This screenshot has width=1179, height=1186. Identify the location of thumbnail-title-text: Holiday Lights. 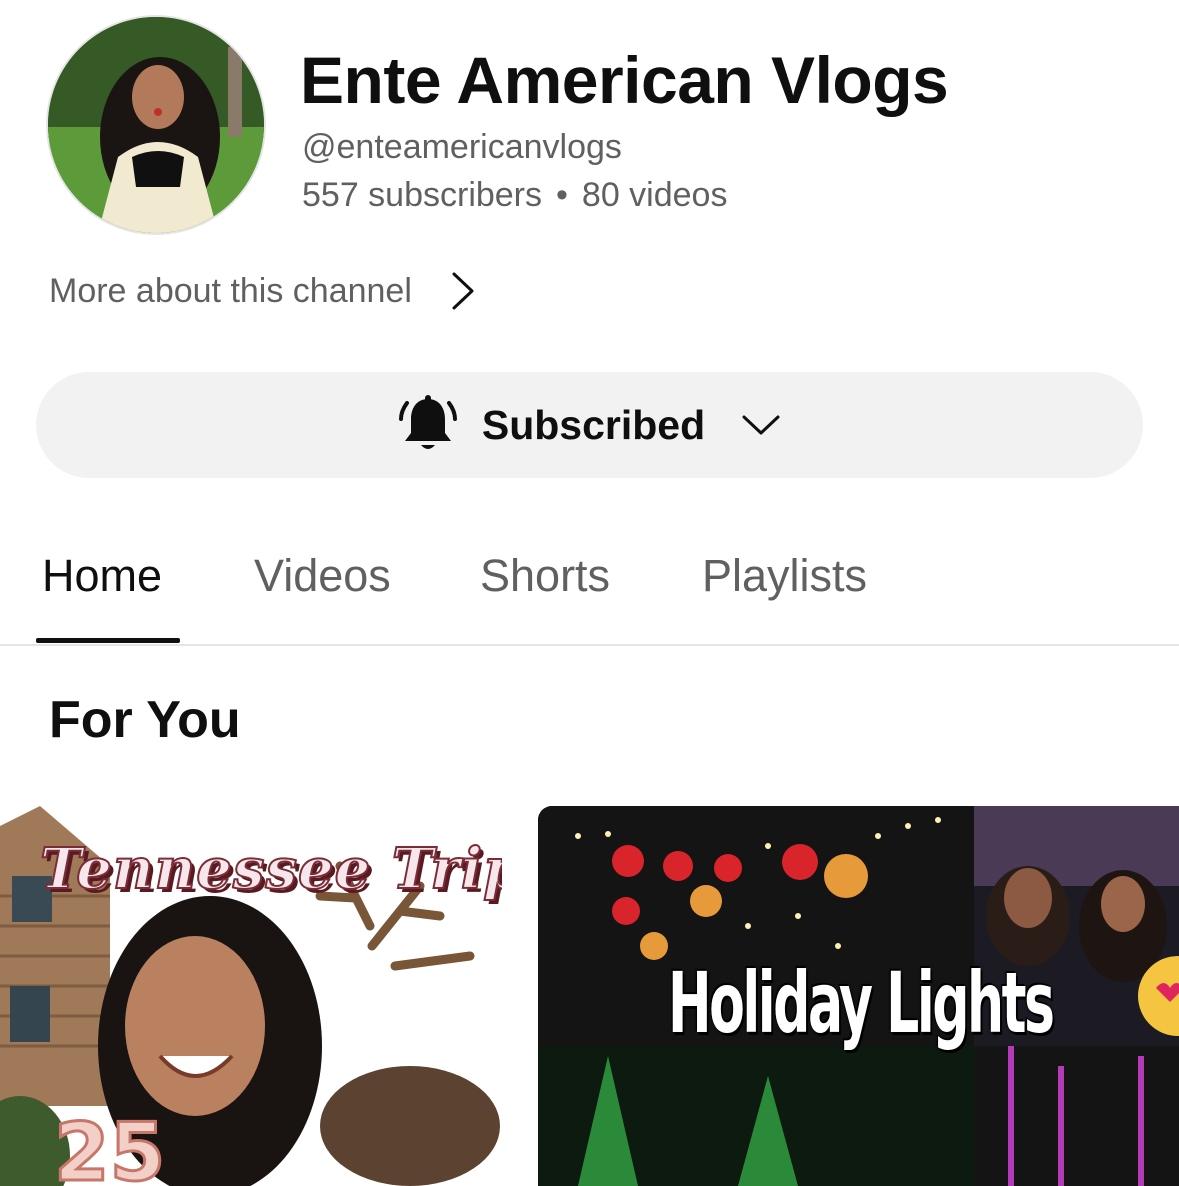
(861, 1003).